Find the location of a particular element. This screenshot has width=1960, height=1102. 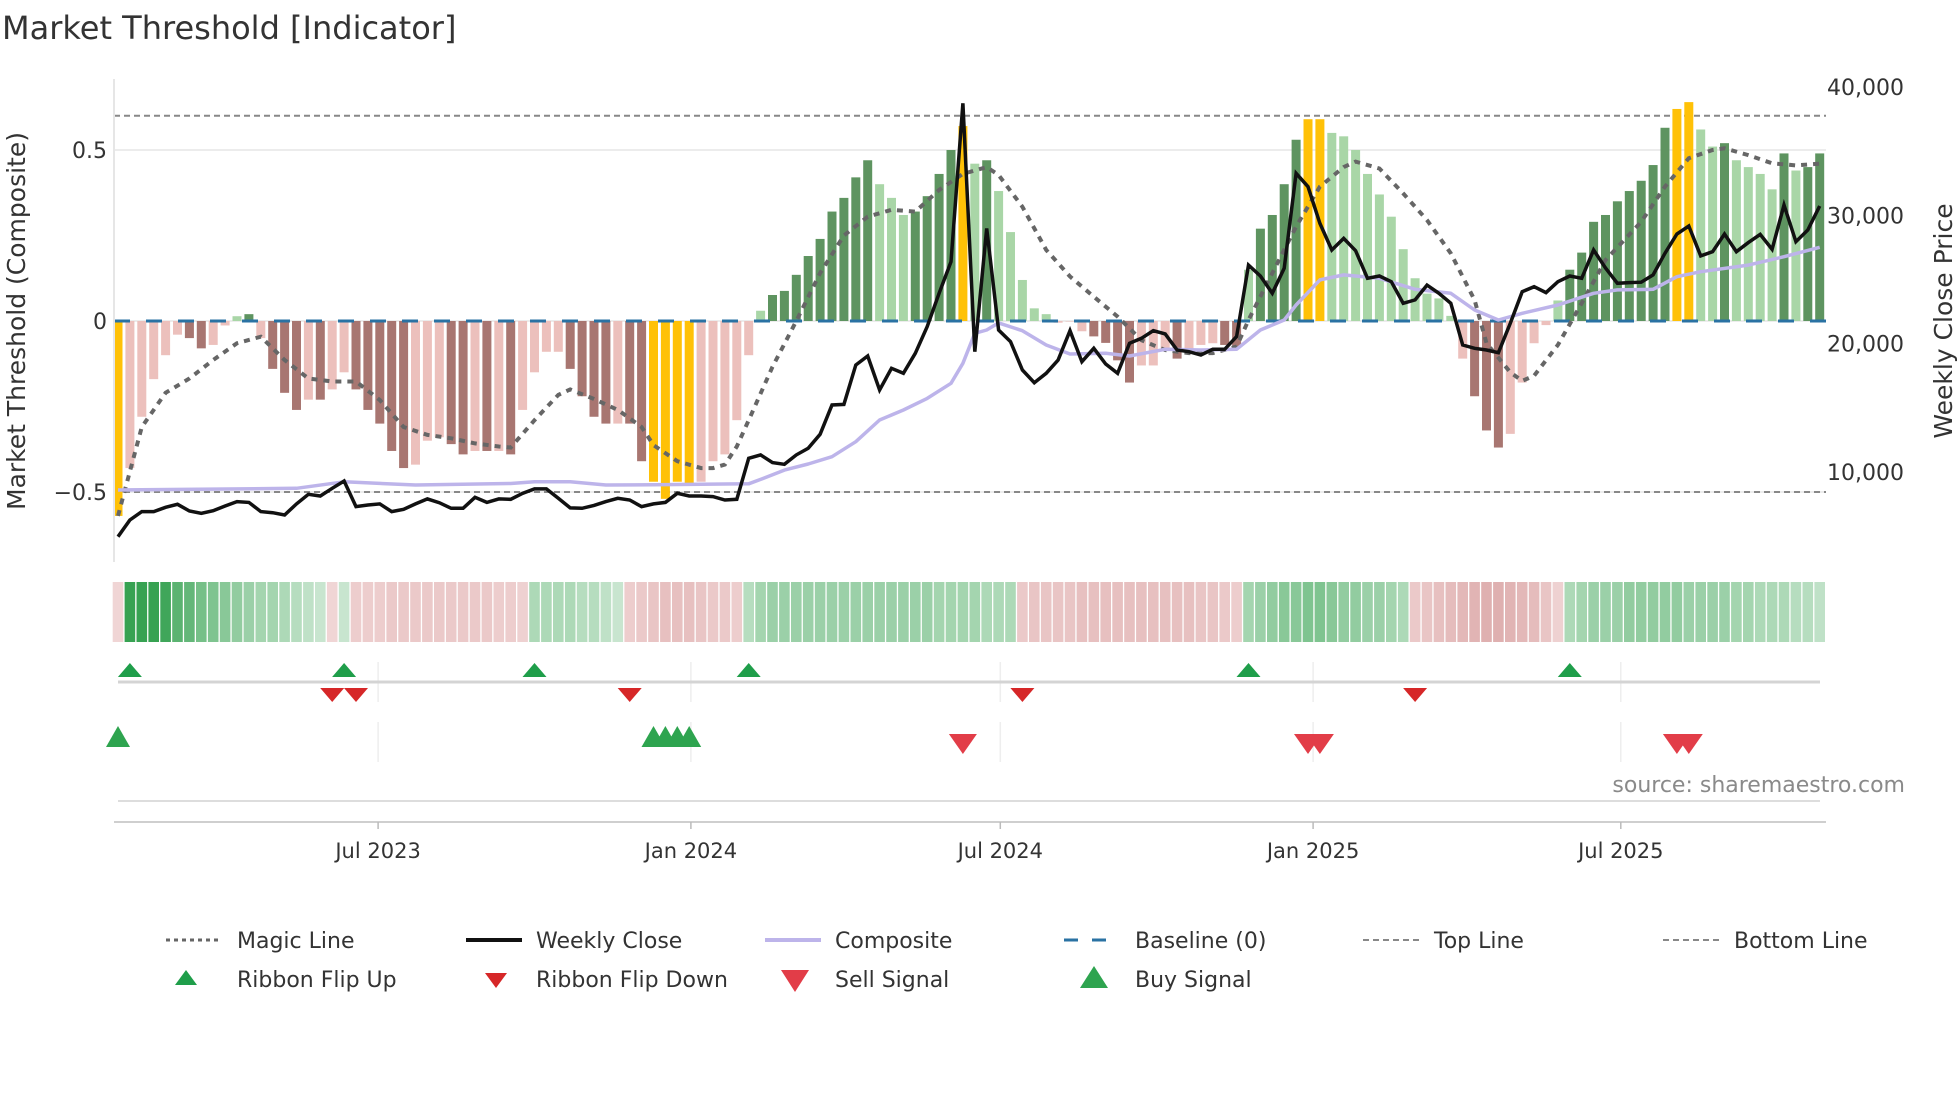

legend-item-ribbon-flip-down: Ribbon Flip Down is located at coordinates (606, 980).